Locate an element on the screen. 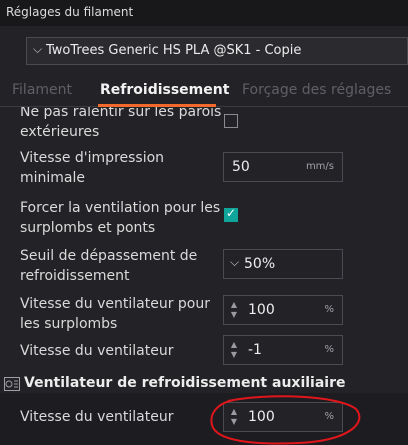  label-line: refroidissement is located at coordinates (75, 276).